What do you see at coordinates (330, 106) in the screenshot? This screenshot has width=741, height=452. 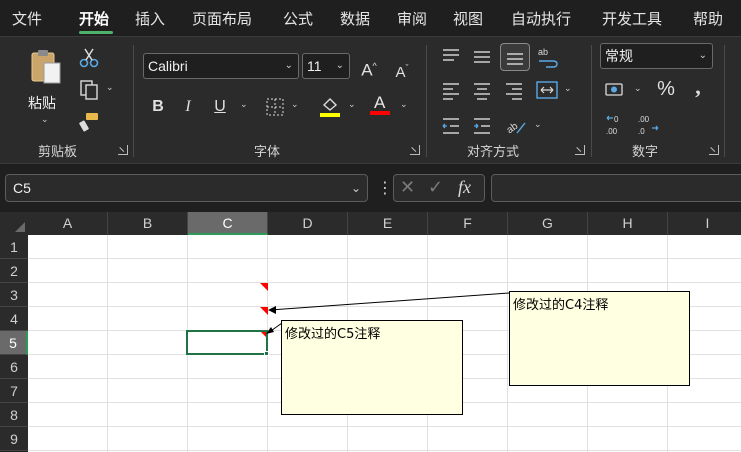 I see `fill-color-icon` at bounding box center [330, 106].